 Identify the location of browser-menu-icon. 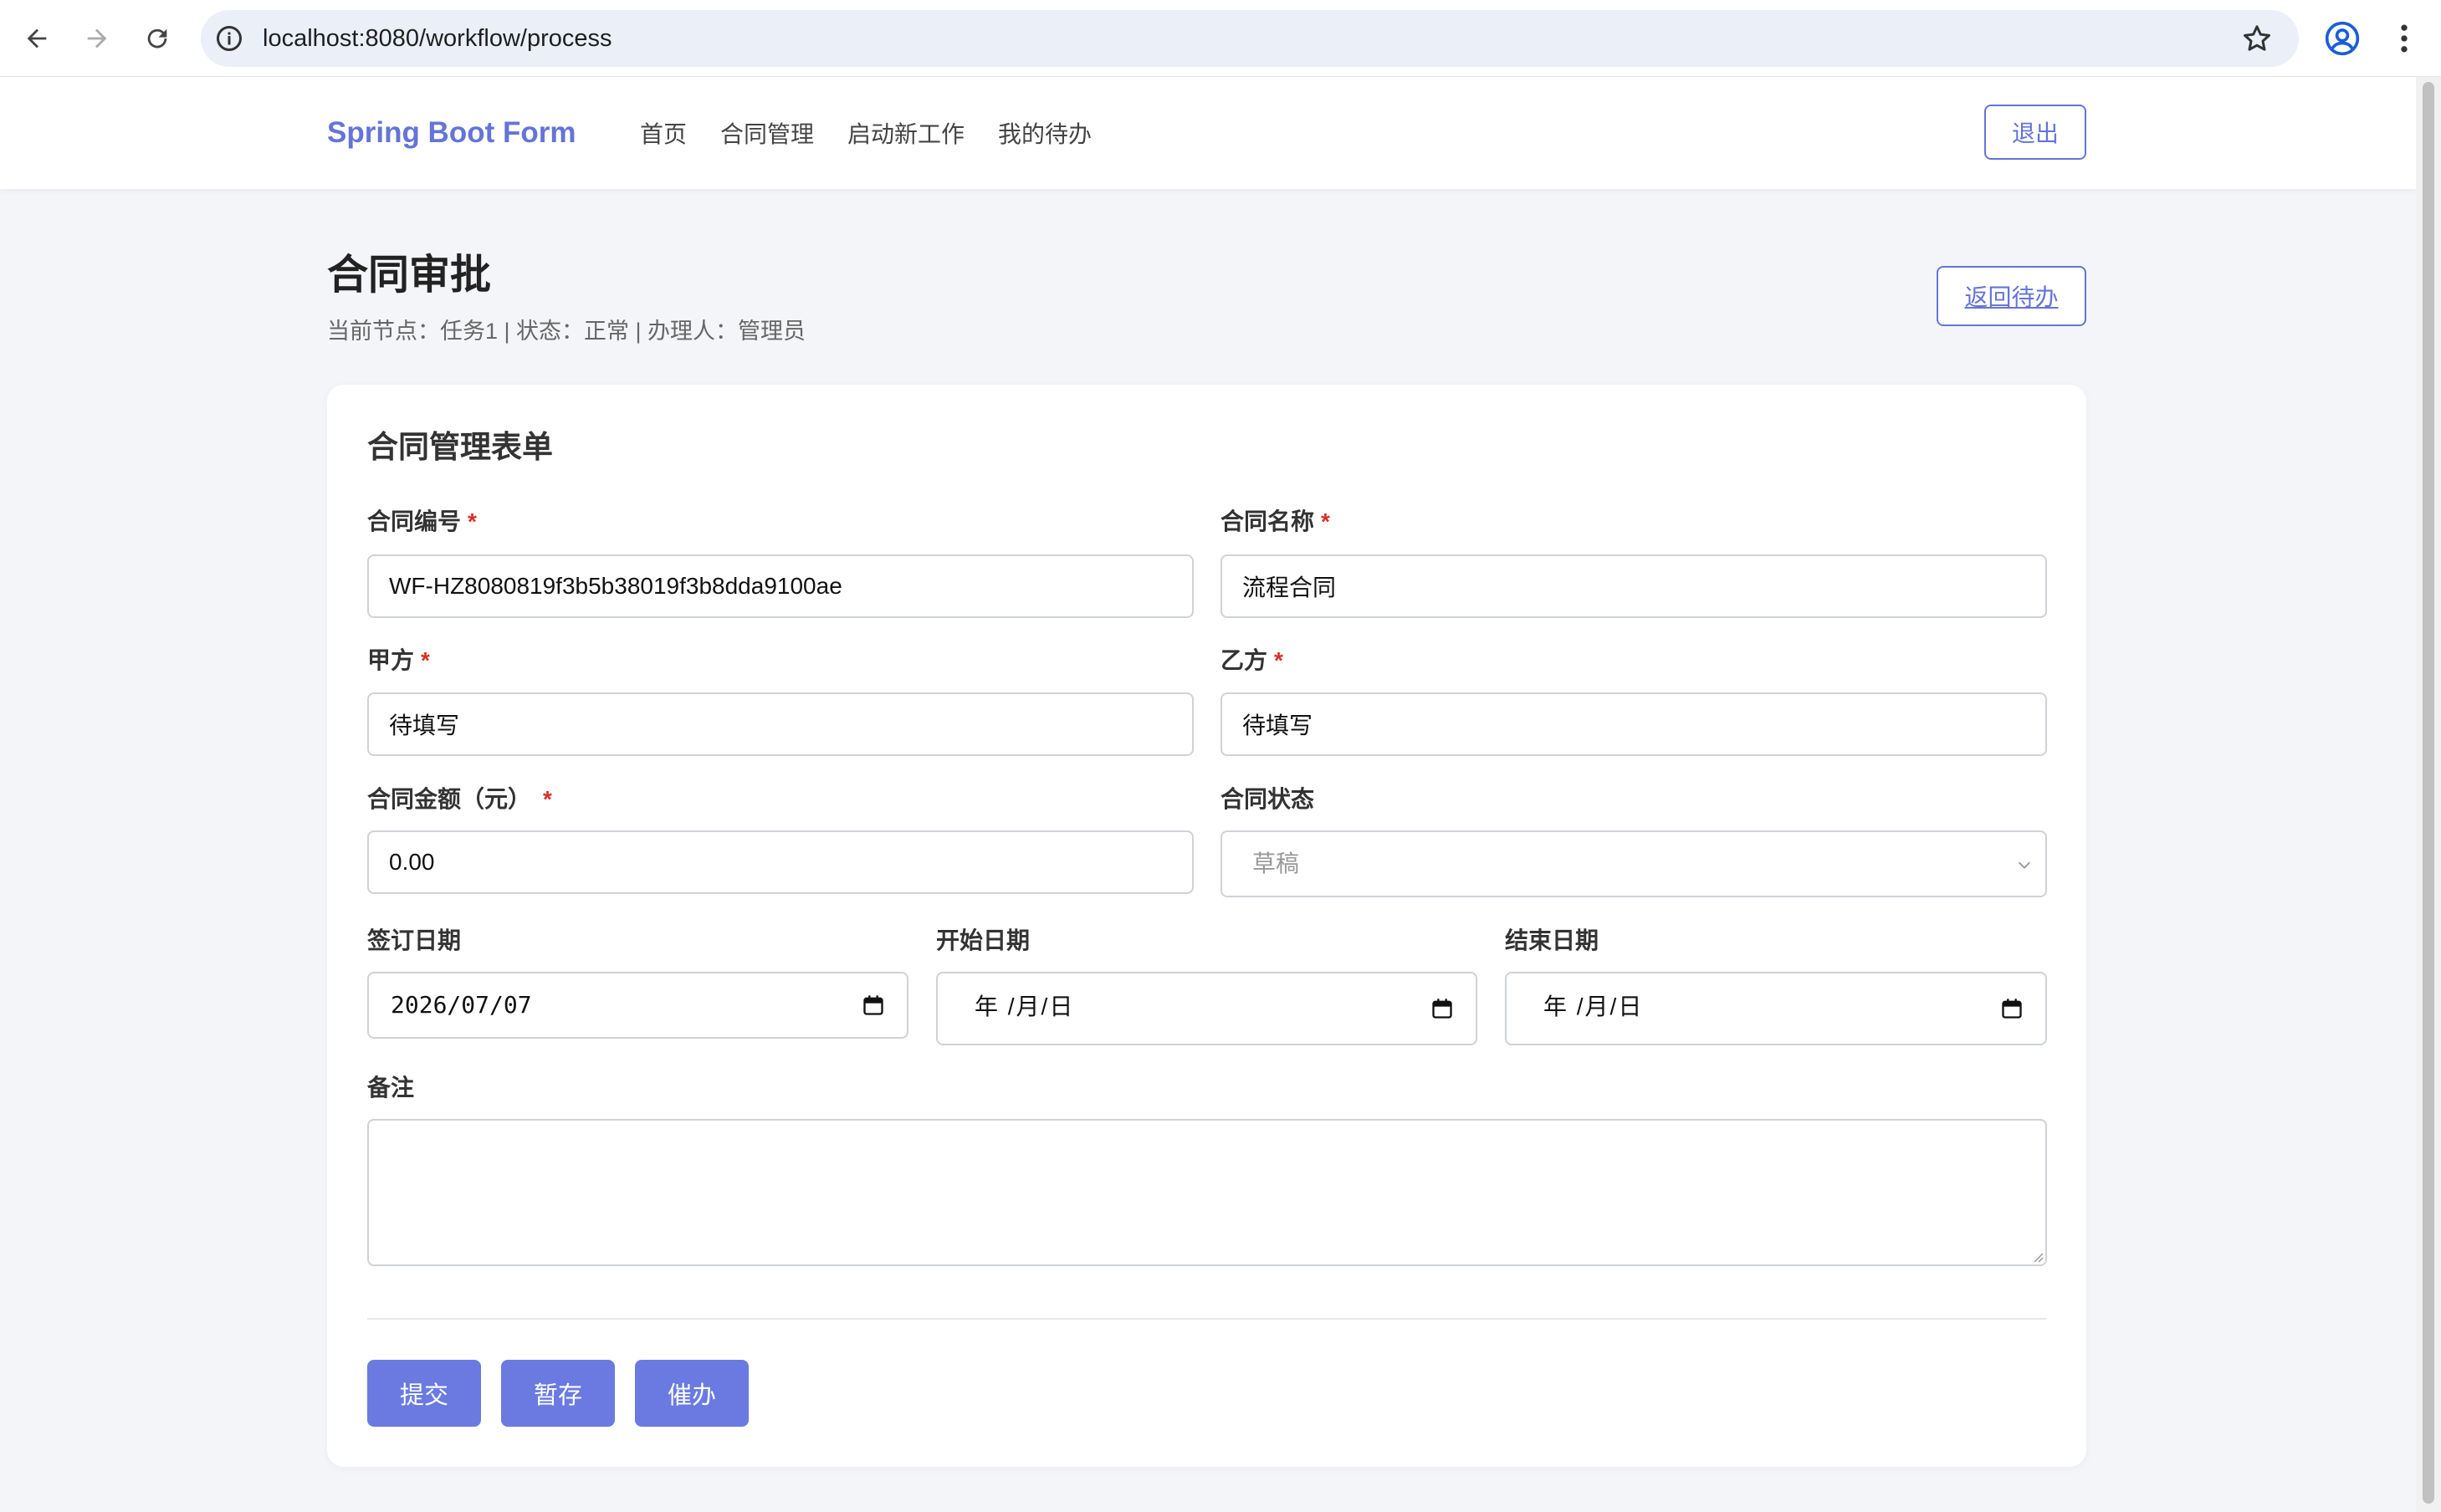
(2404, 38).